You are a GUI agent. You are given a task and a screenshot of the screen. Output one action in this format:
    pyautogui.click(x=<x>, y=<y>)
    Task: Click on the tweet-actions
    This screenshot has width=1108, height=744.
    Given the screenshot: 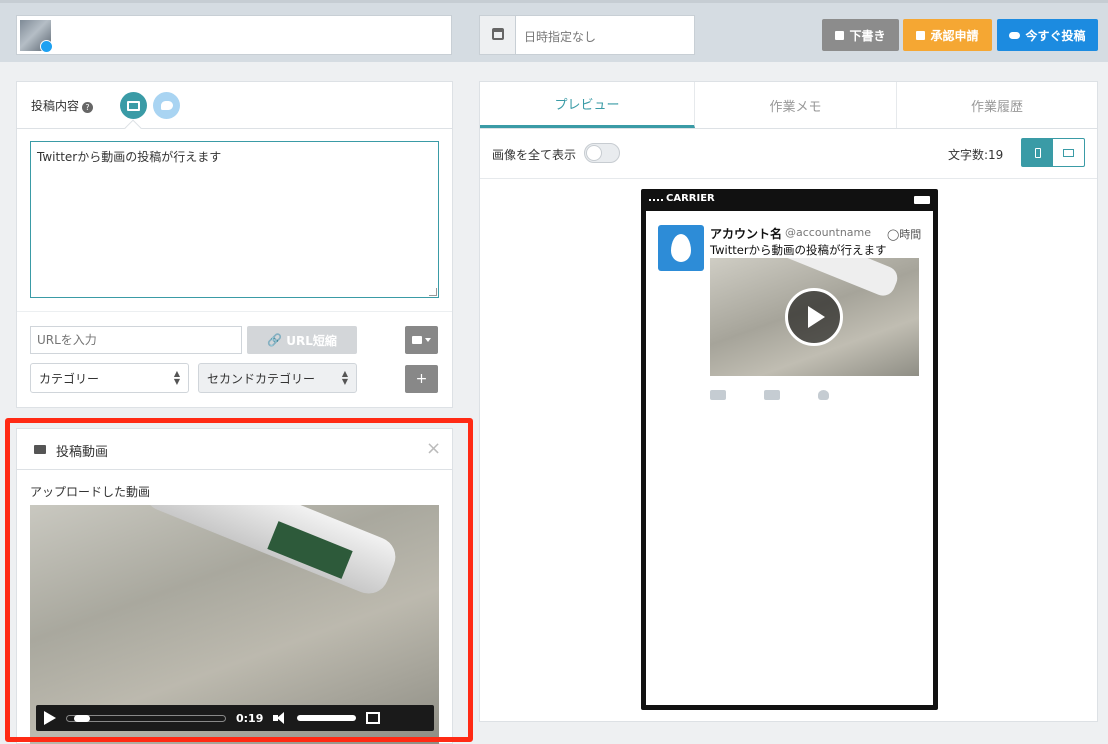 What is the action you would take?
    pyautogui.click(x=780, y=395)
    